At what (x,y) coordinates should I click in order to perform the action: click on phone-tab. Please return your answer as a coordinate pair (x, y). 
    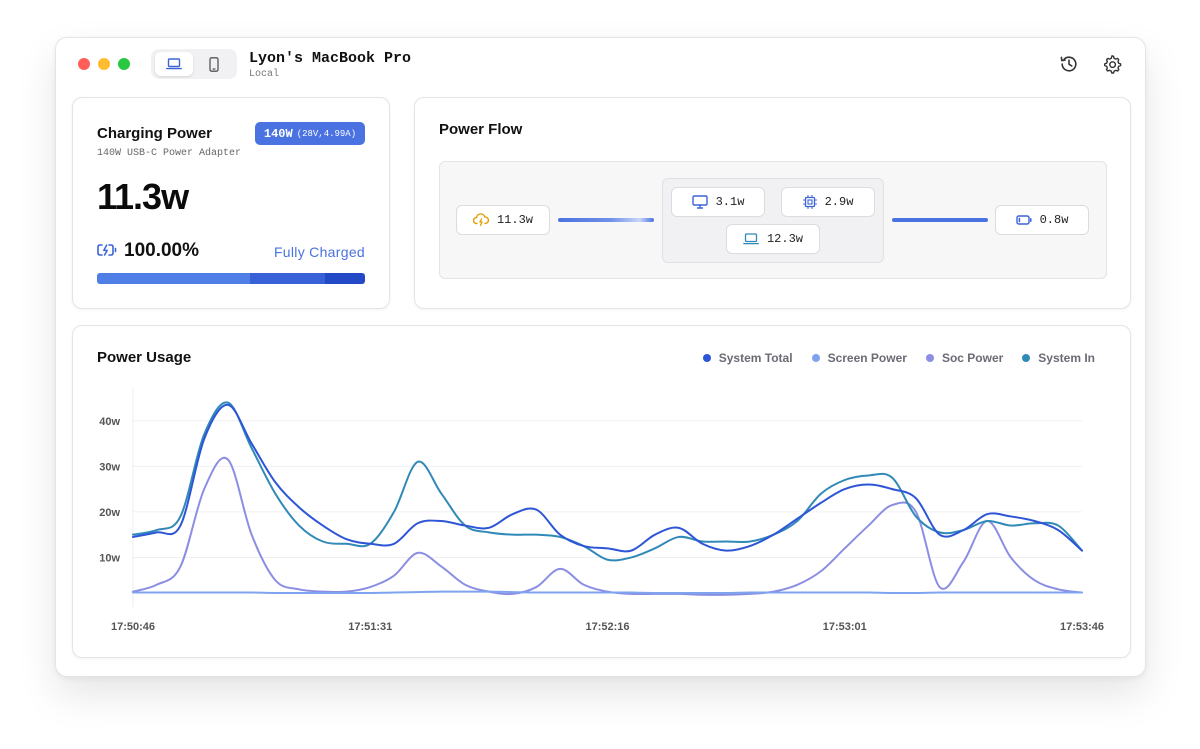
    Looking at the image, I should click on (214, 64).